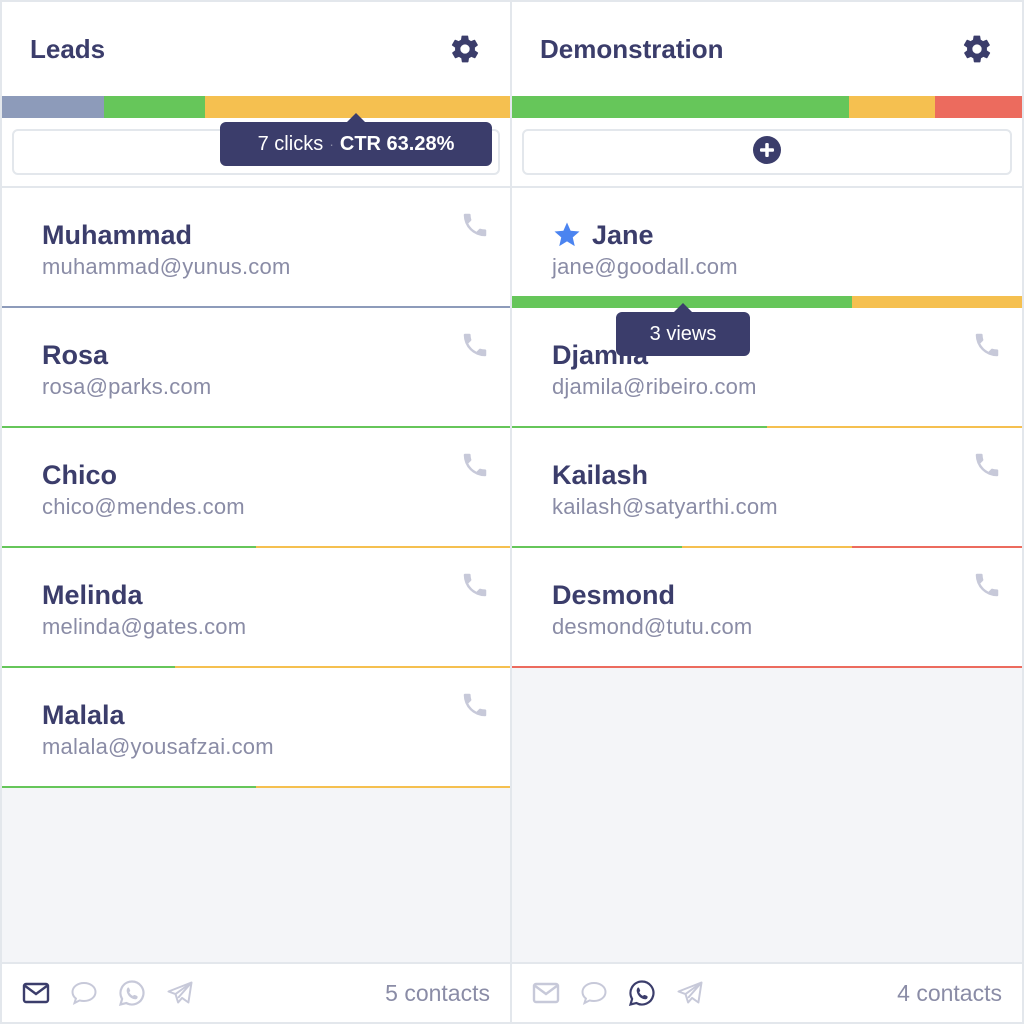 The height and width of the screenshot is (1024, 1024). I want to click on card-tooltip: 3 views, so click(683, 329).